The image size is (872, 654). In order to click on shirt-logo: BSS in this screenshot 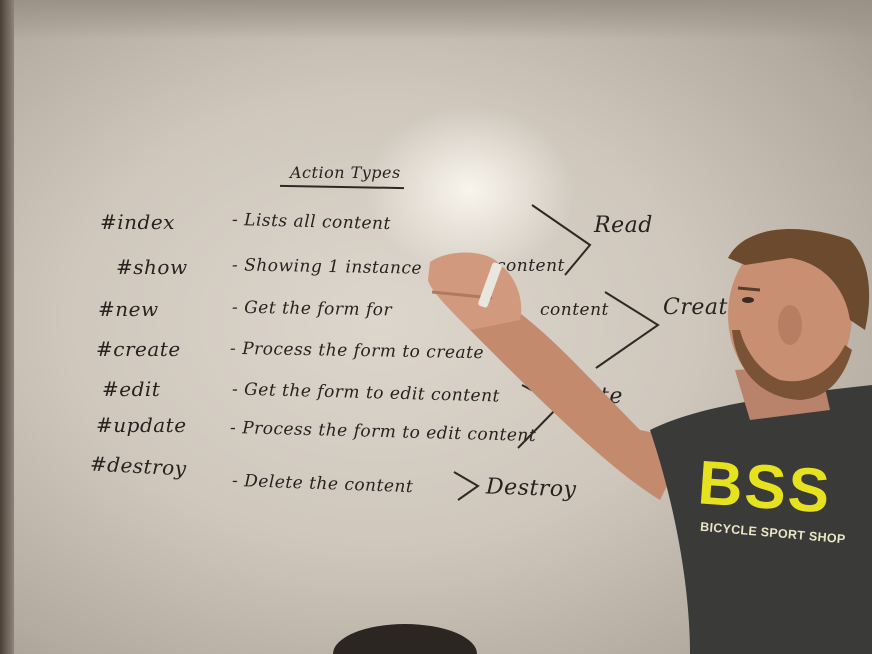, I will do `click(764, 487)`.